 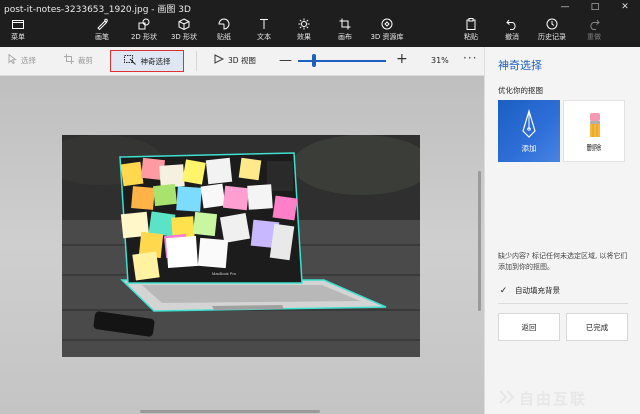 I want to click on stickers-tool: 贴纸, so click(x=224, y=30).